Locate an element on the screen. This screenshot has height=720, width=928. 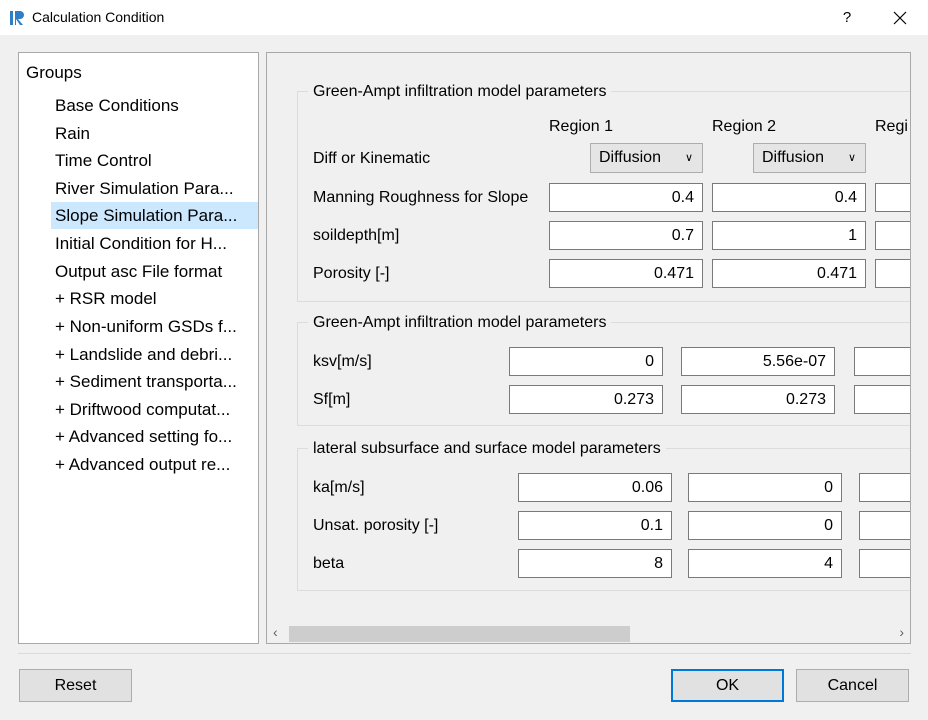
region1-header: Region 1 is located at coordinates (581, 126).